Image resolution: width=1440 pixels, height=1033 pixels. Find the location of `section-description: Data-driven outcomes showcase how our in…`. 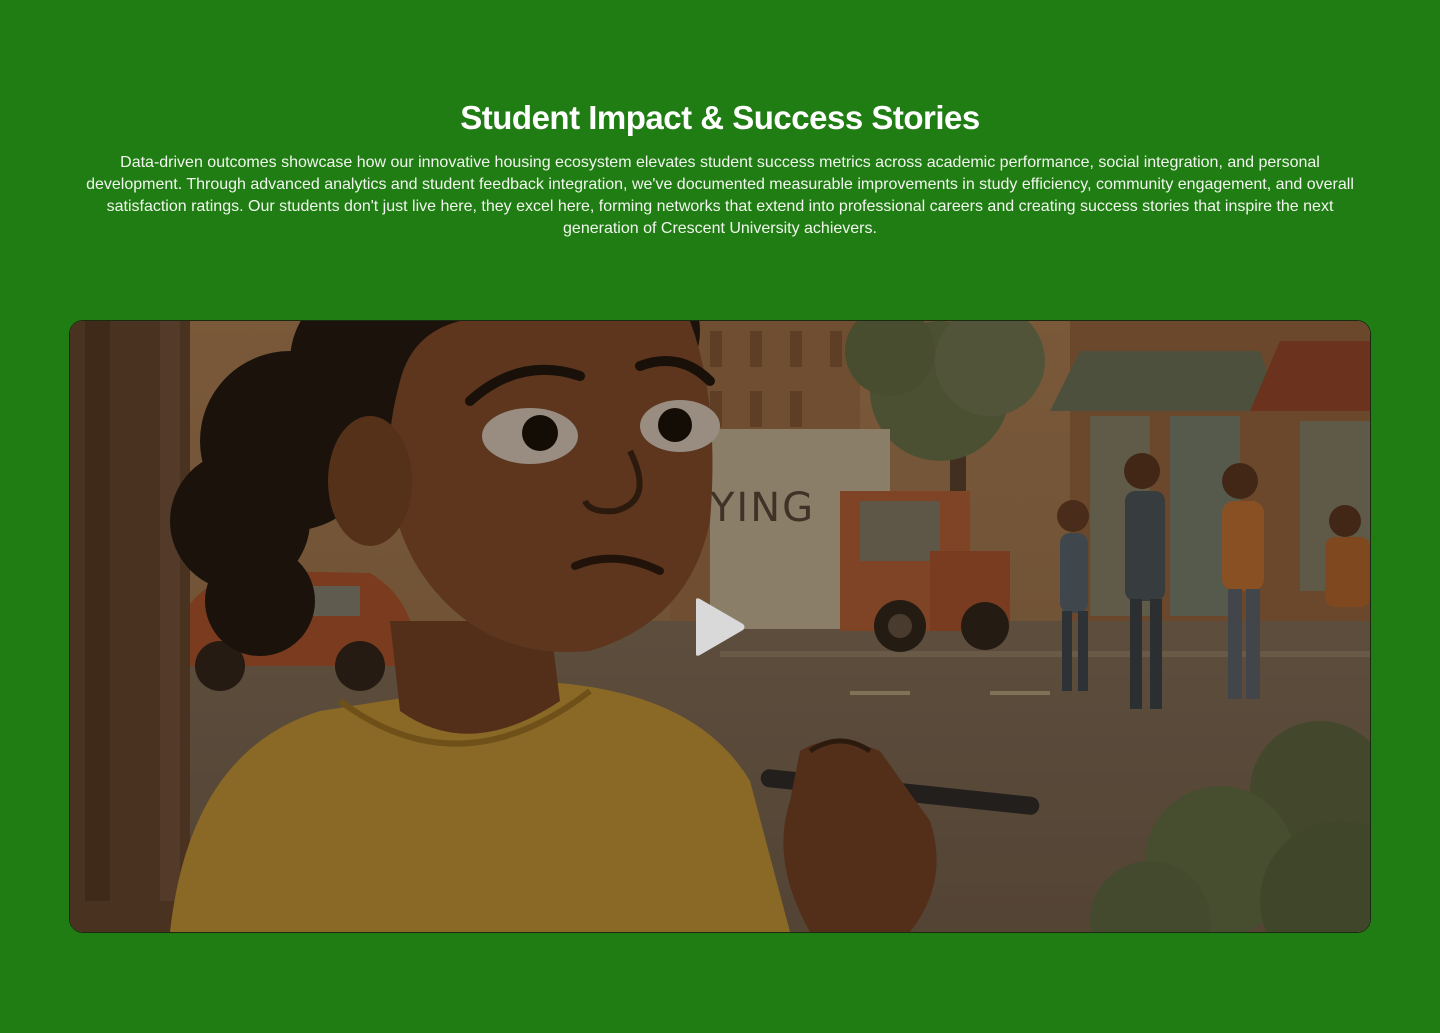

section-description: Data-driven outcomes showcase how our in… is located at coordinates (720, 195).